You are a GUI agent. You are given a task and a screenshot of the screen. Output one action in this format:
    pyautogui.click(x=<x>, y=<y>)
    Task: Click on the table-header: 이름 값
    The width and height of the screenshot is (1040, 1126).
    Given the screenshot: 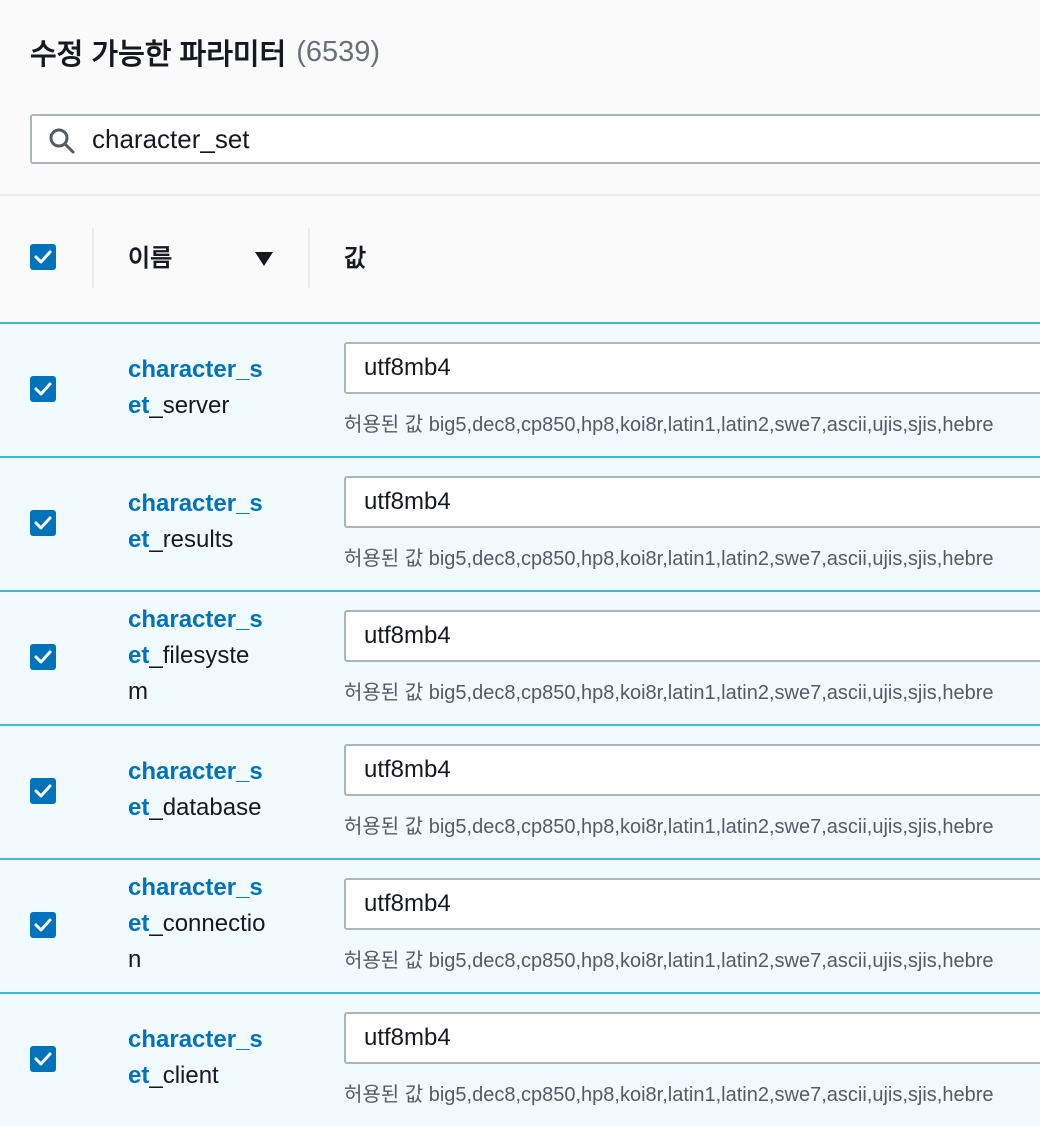 What is the action you would take?
    pyautogui.click(x=520, y=259)
    